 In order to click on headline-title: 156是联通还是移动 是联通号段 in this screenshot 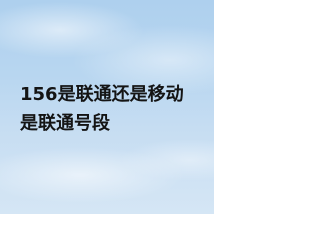, I will do `click(117, 109)`.